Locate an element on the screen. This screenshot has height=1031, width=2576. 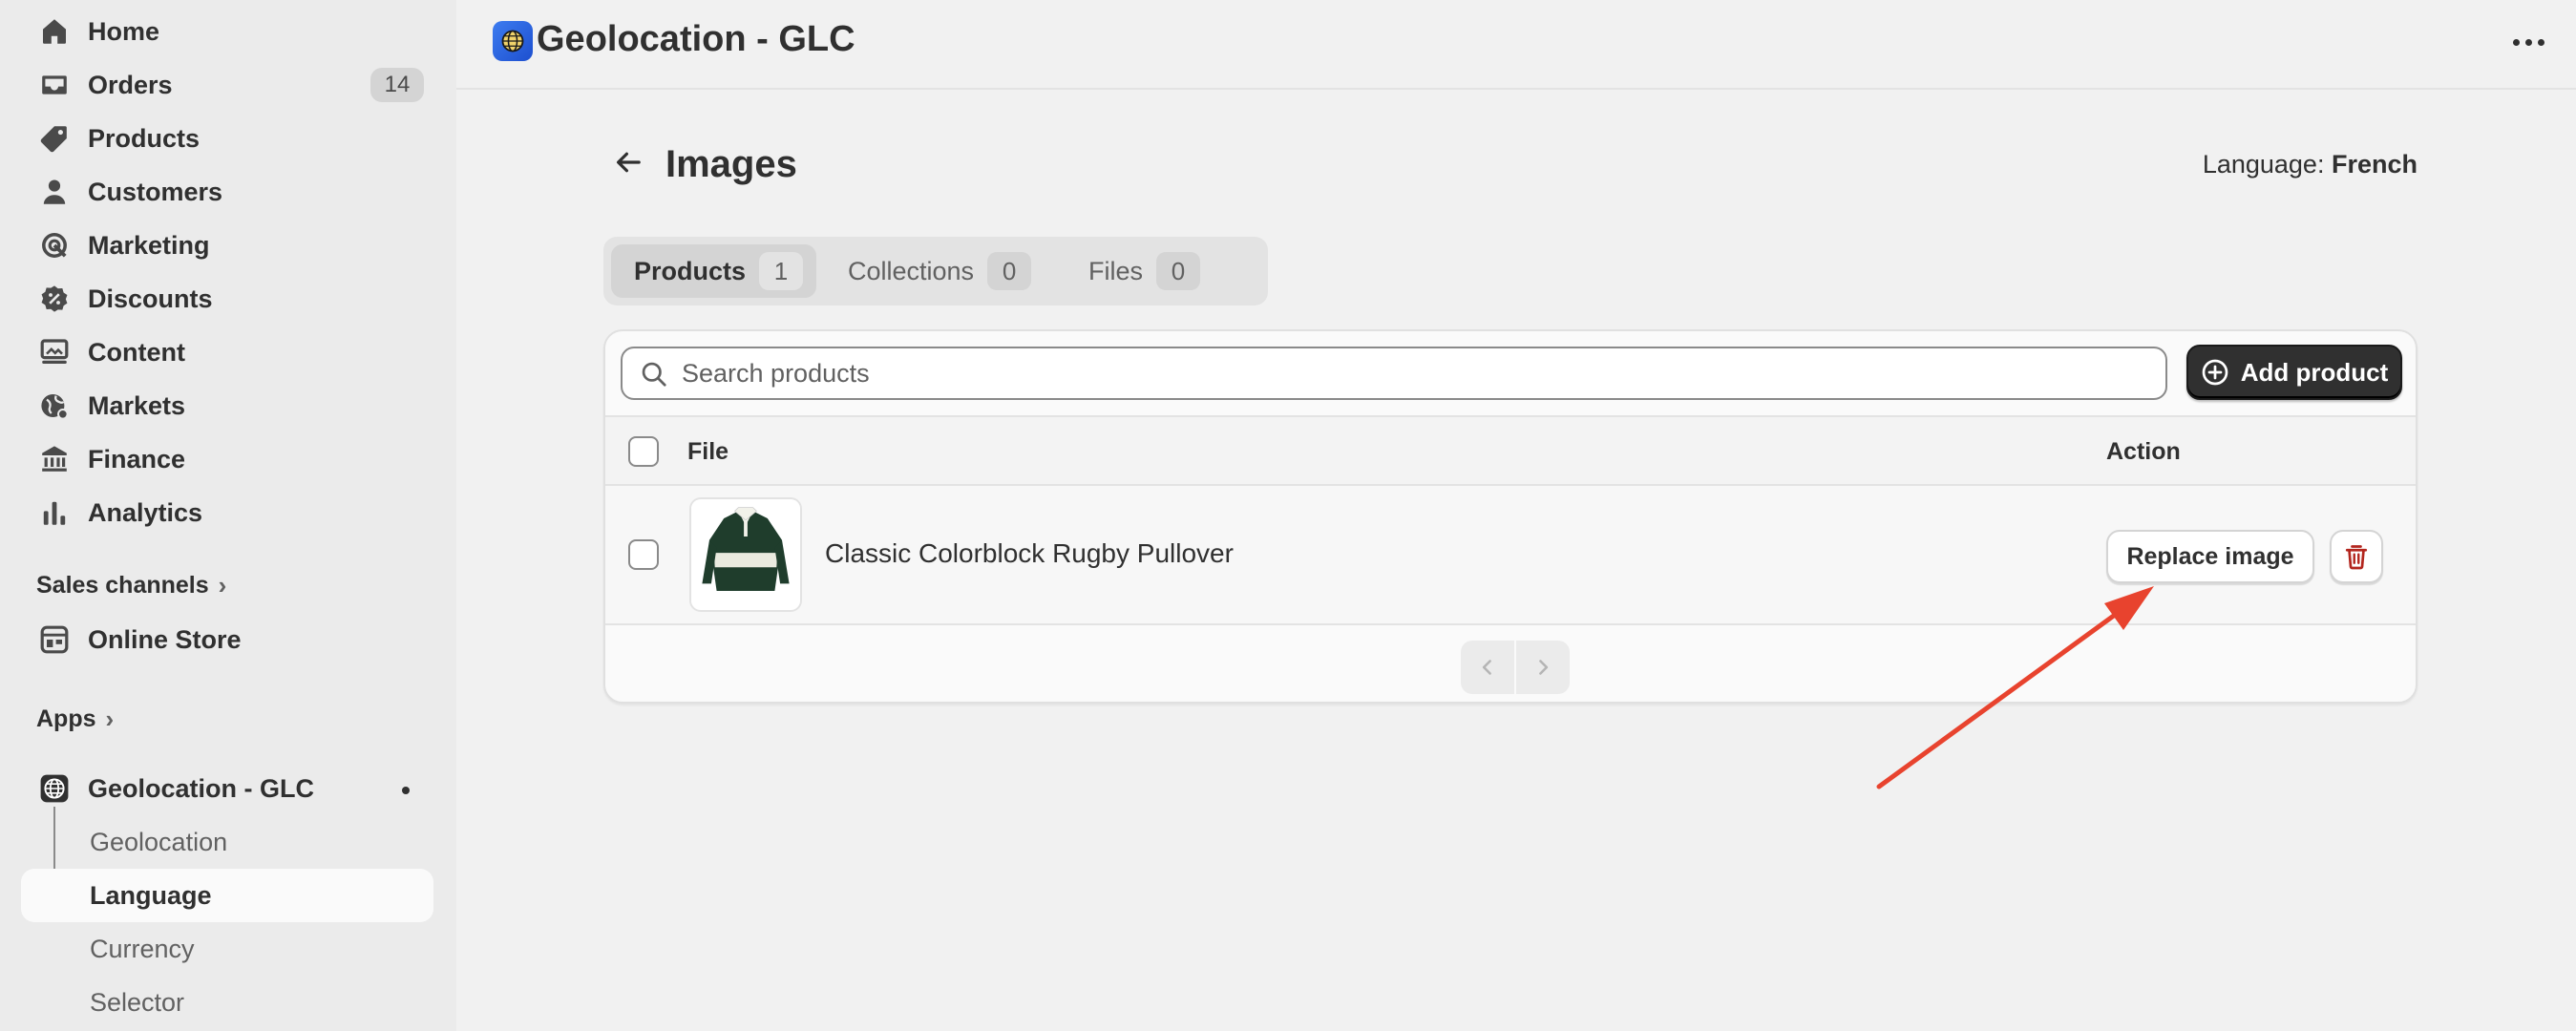
language-prefix: Language: is located at coordinates (2263, 164).